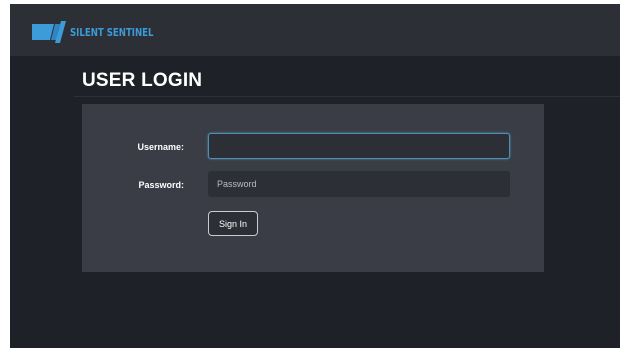 The width and height of the screenshot is (620, 351). Describe the element at coordinates (359, 184) in the screenshot. I see `password-field` at that location.